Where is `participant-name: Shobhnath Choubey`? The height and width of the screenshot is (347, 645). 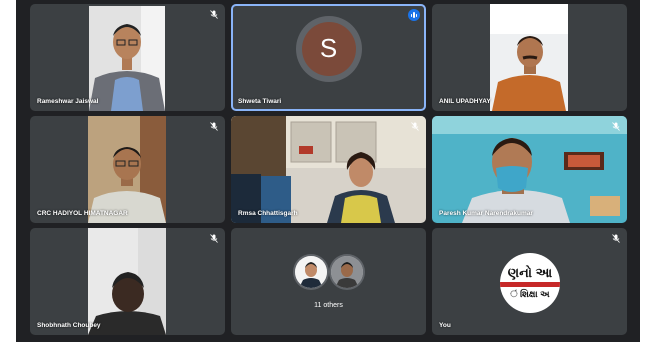 participant-name: Shobhnath Choubey is located at coordinates (69, 325).